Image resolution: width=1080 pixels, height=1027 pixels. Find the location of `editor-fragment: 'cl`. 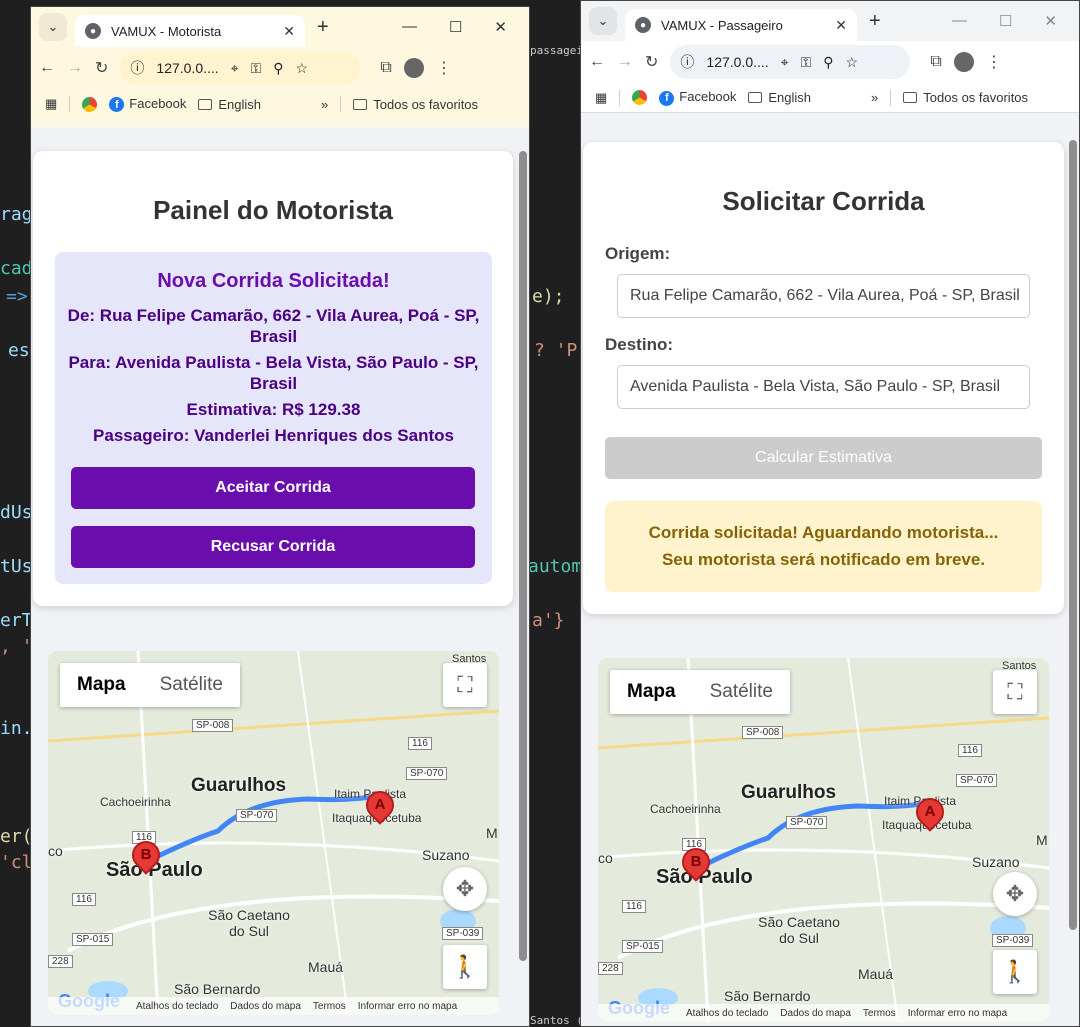

editor-fragment: 'cl is located at coordinates (16, 862).